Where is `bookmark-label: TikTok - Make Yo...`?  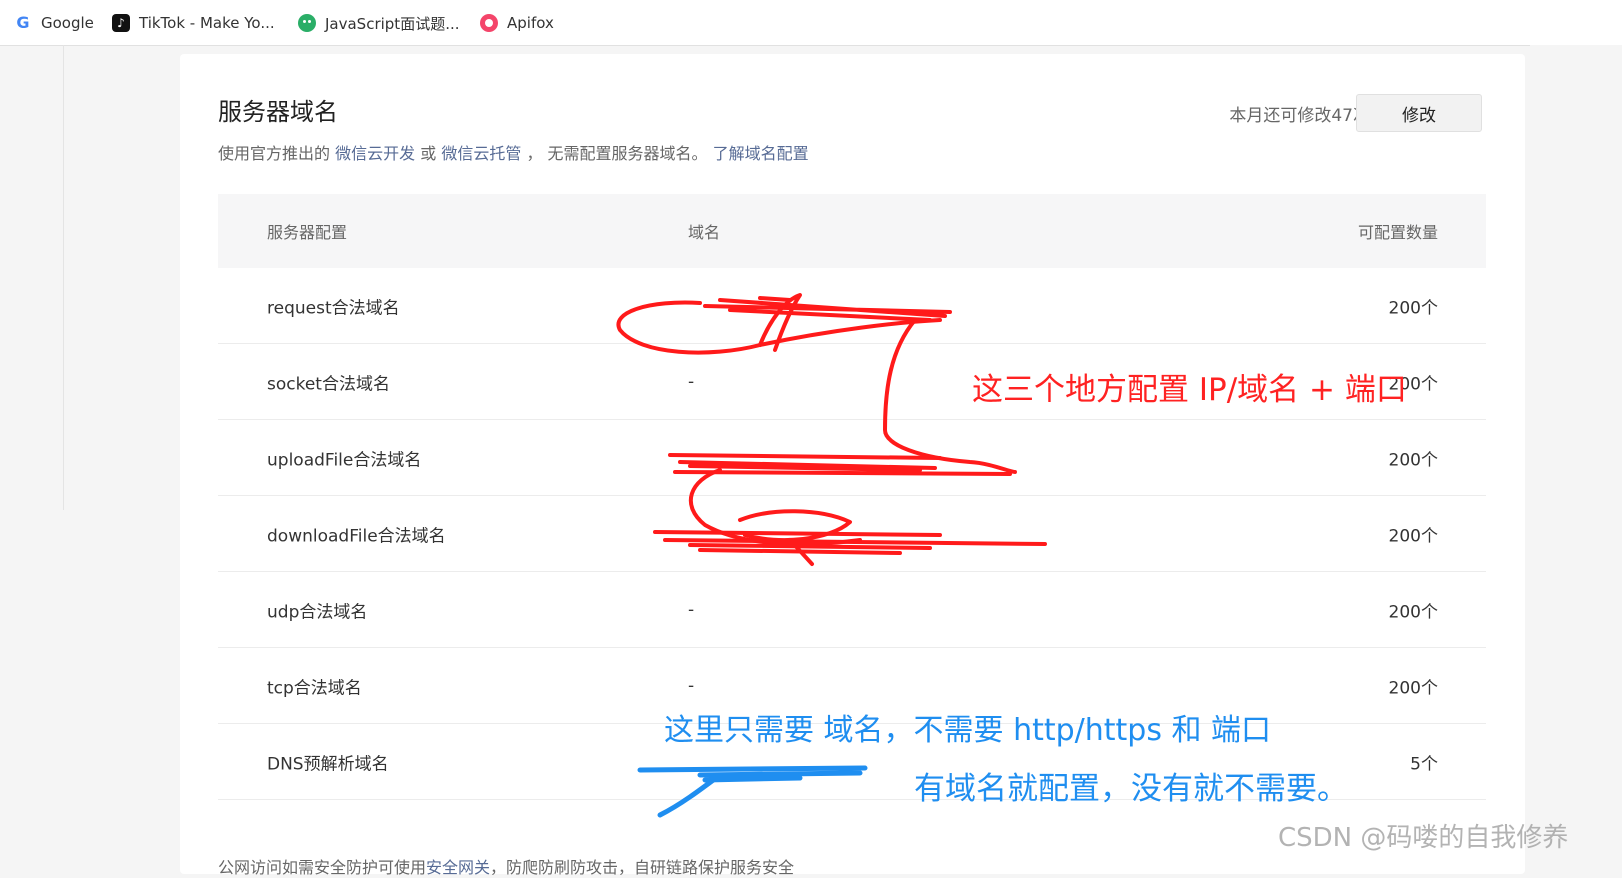 bookmark-label: TikTok - Make Yo... is located at coordinates (207, 23).